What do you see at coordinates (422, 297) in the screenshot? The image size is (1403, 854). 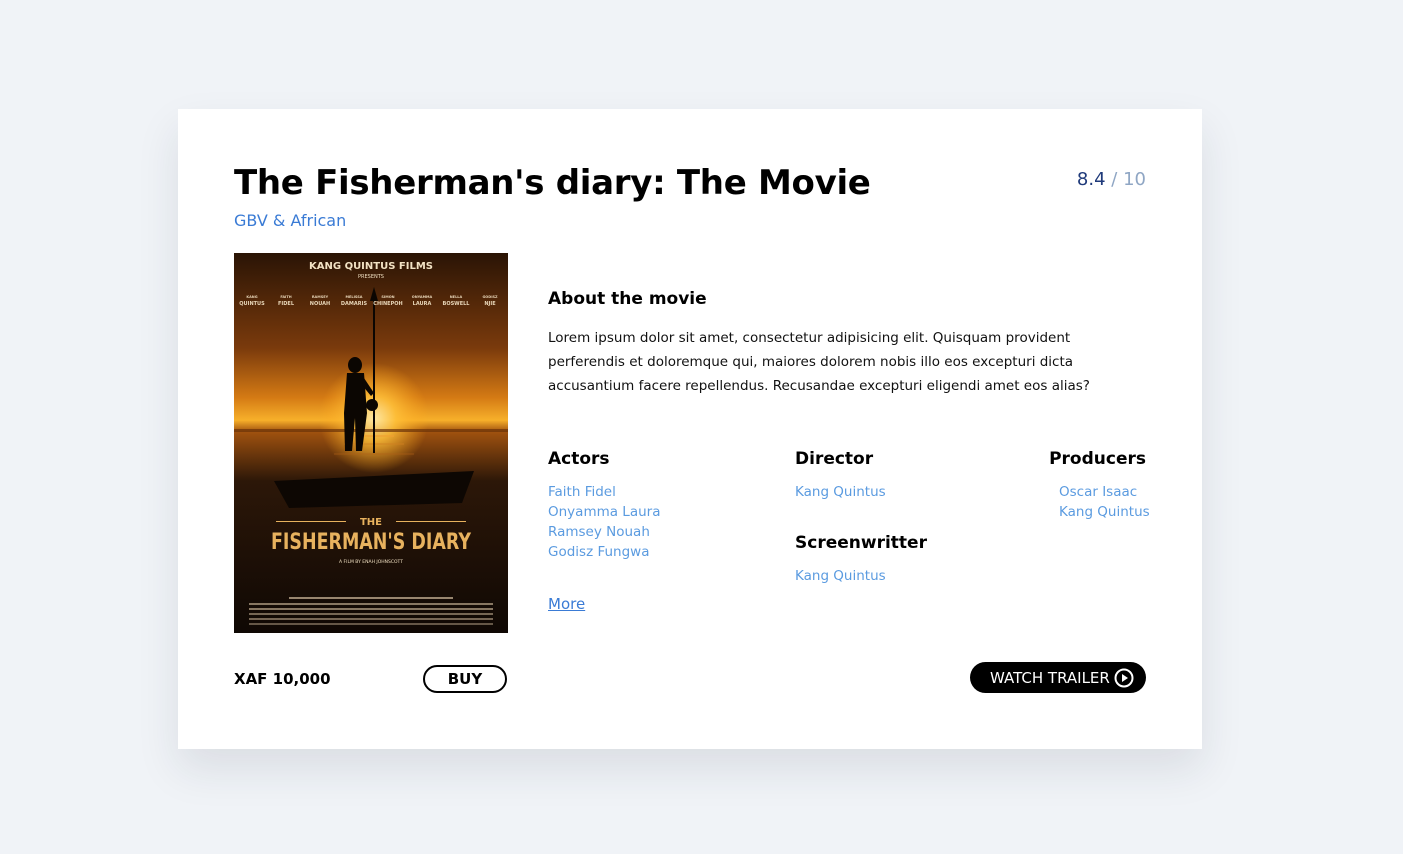 I see `poster-cast-name: ONYAMMA` at bounding box center [422, 297].